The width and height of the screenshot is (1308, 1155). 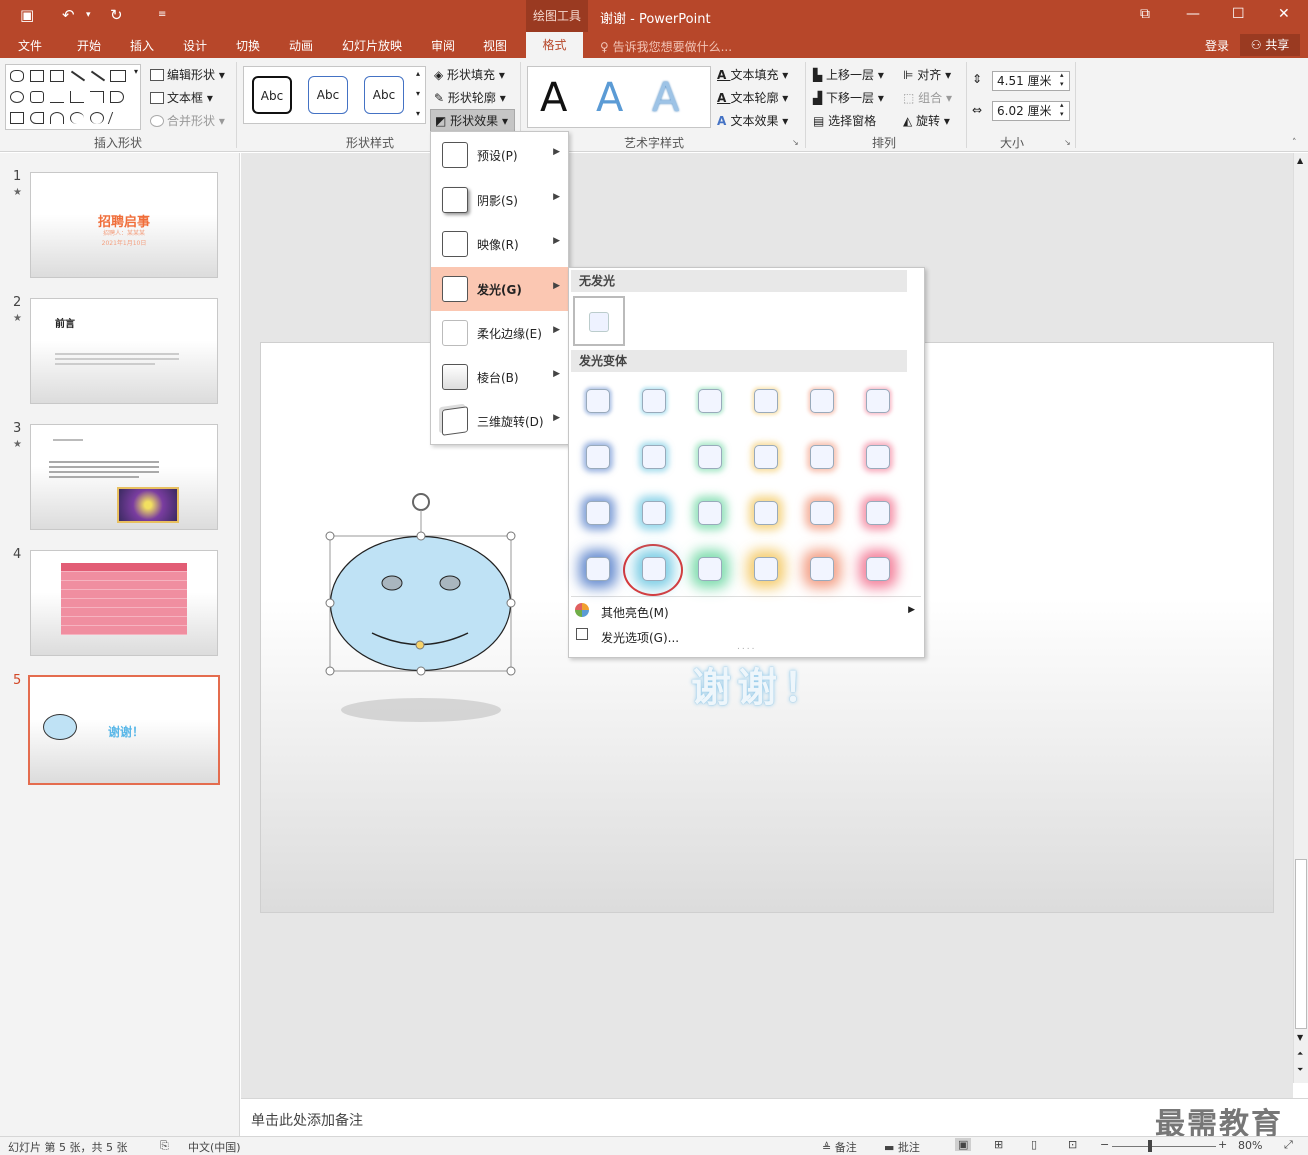 What do you see at coordinates (752, 120) in the screenshot?
I see `text-effects-button: A 文本效果 ▾` at bounding box center [752, 120].